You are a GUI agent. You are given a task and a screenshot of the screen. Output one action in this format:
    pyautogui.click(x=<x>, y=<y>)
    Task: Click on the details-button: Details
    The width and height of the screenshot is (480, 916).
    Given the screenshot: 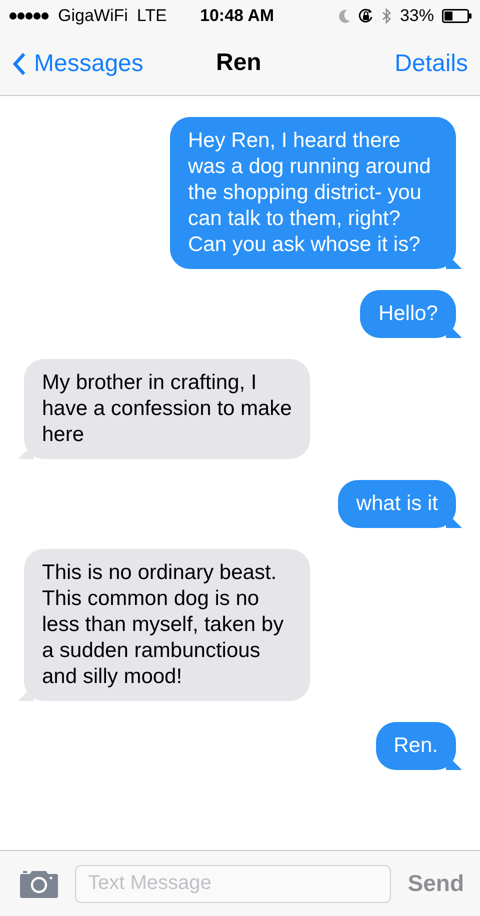 What is the action you would take?
    pyautogui.click(x=431, y=64)
    